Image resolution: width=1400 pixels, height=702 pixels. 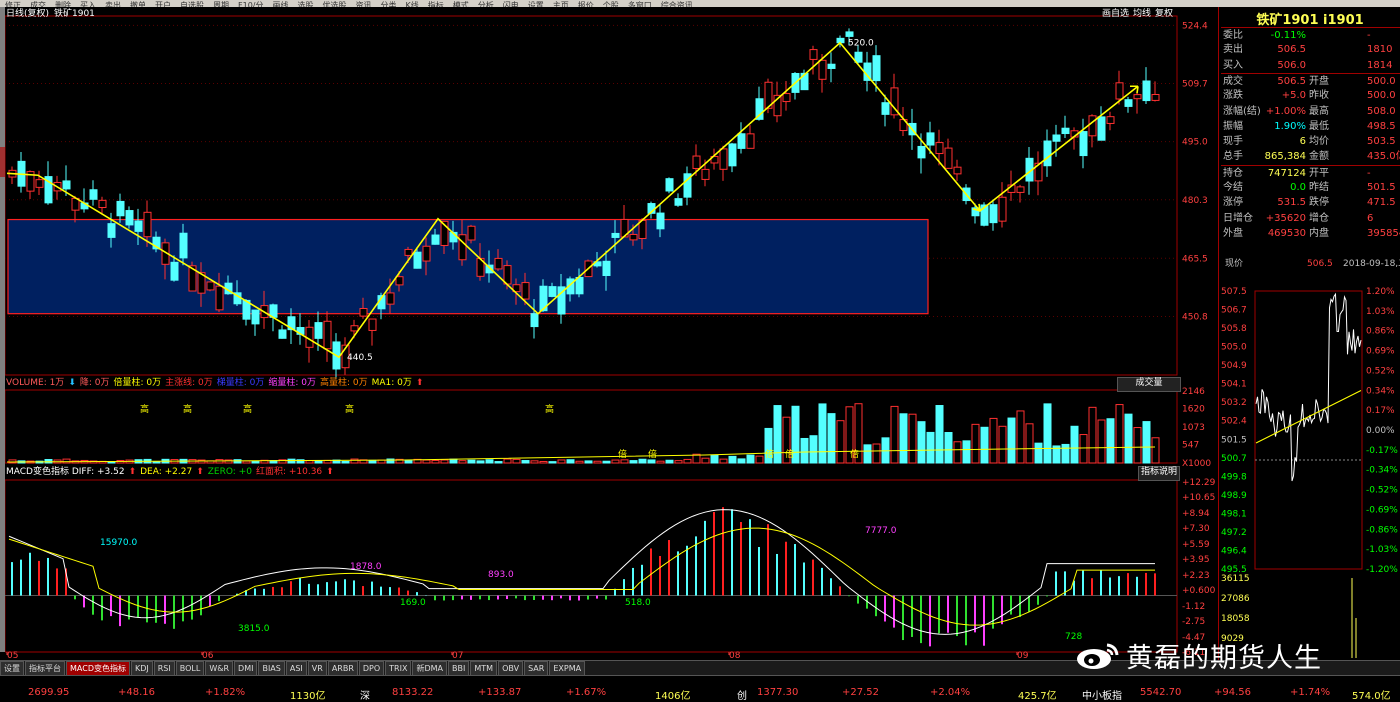 What do you see at coordinates (371, 668) in the screenshot?
I see `indicator-tab: DPO` at bounding box center [371, 668].